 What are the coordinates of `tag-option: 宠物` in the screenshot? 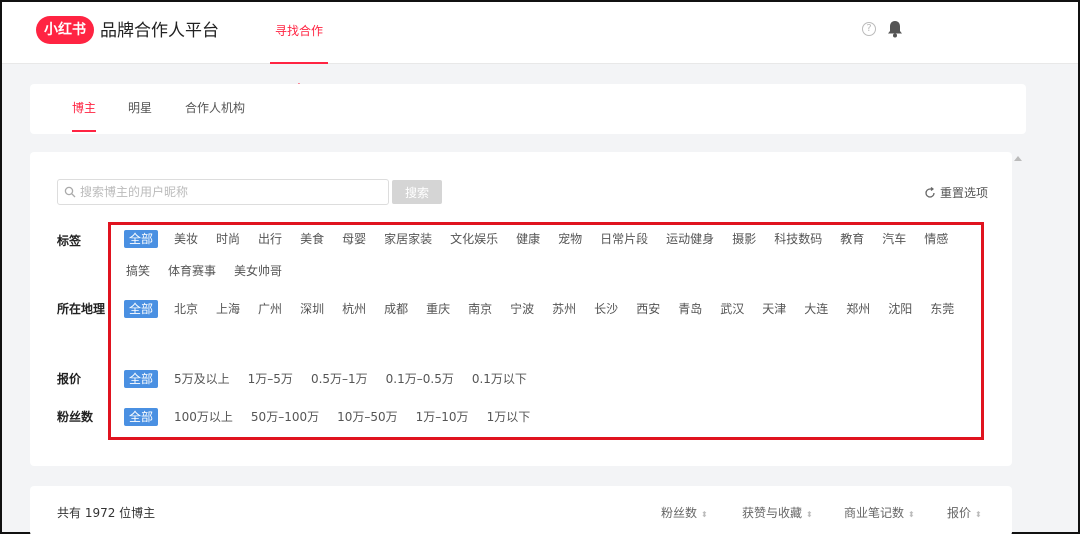 It's located at (570, 239).